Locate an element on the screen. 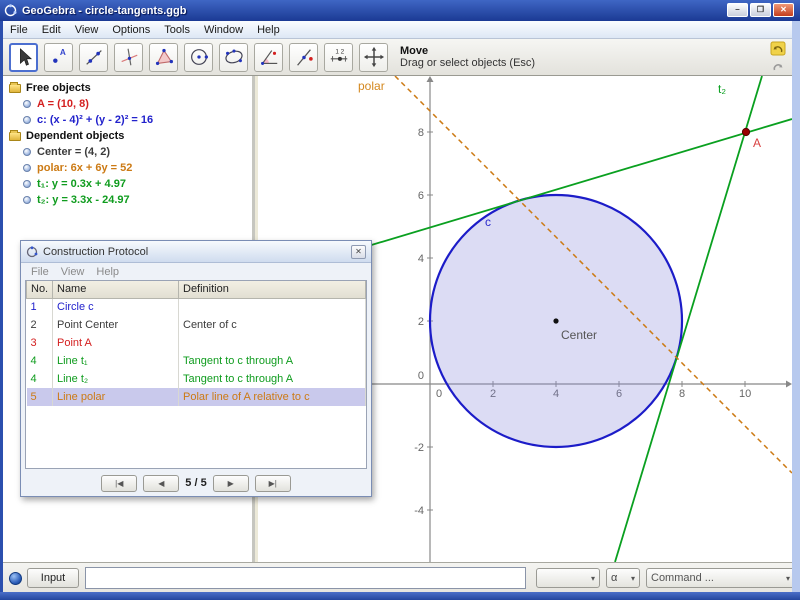 The image size is (800, 600). point-center is located at coordinates (556, 321).